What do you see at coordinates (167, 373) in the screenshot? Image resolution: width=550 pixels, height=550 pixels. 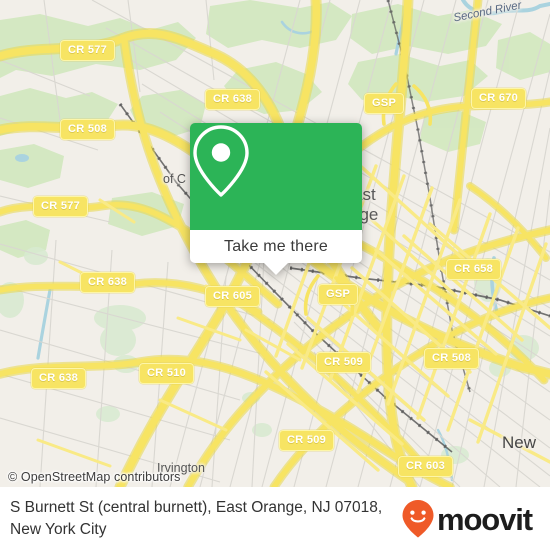 I see `road-shield: CR 510` at bounding box center [167, 373].